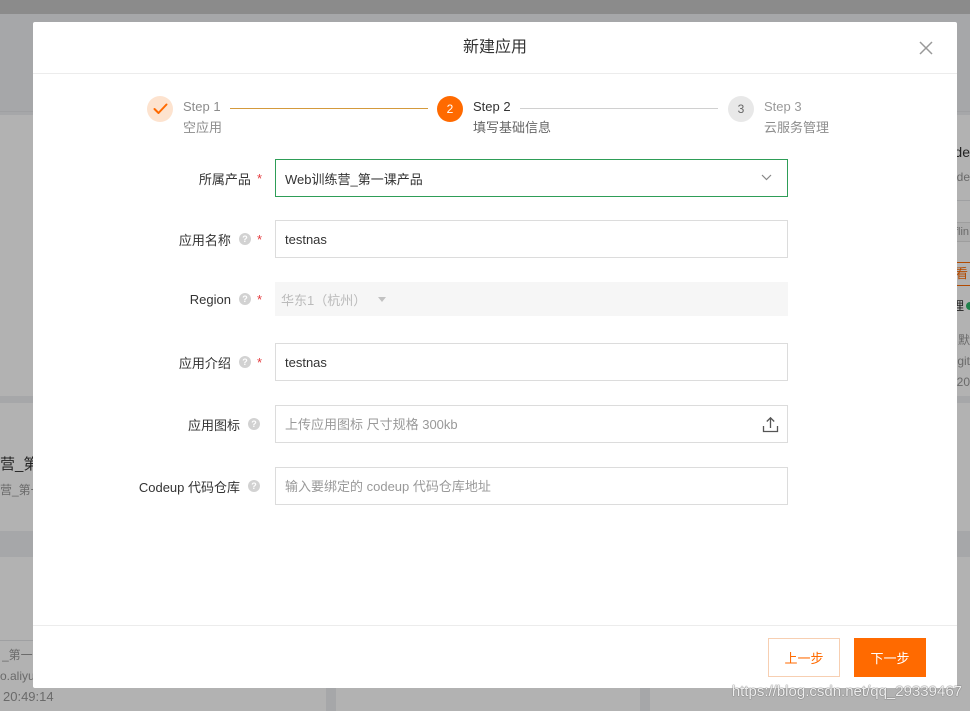 The width and height of the screenshot is (970, 711). I want to click on modal-title: 新建应用, so click(494, 47).